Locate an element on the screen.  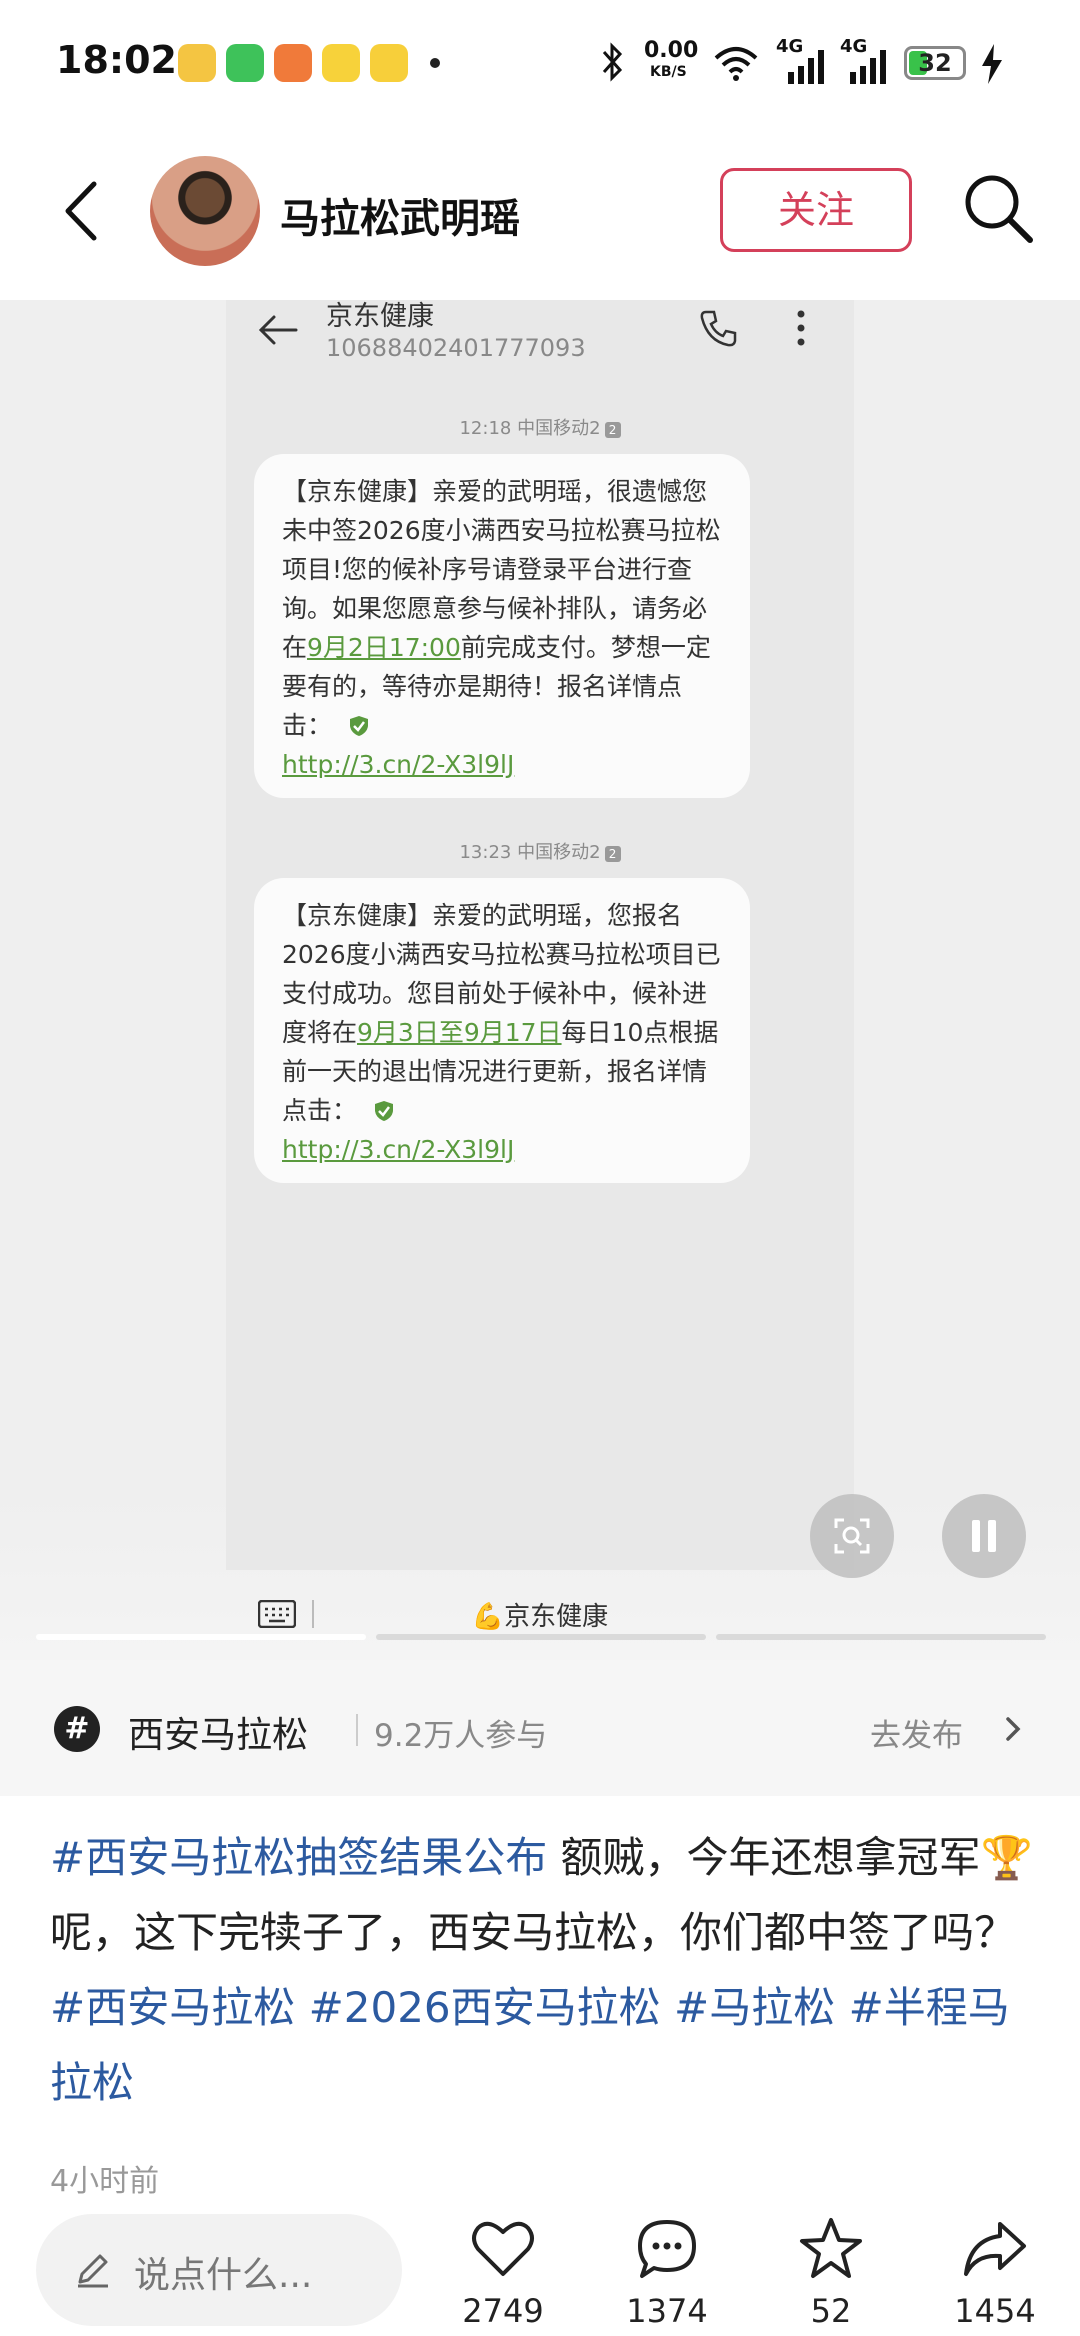
comment-button: 1374 is located at coordinates (667, 2271).